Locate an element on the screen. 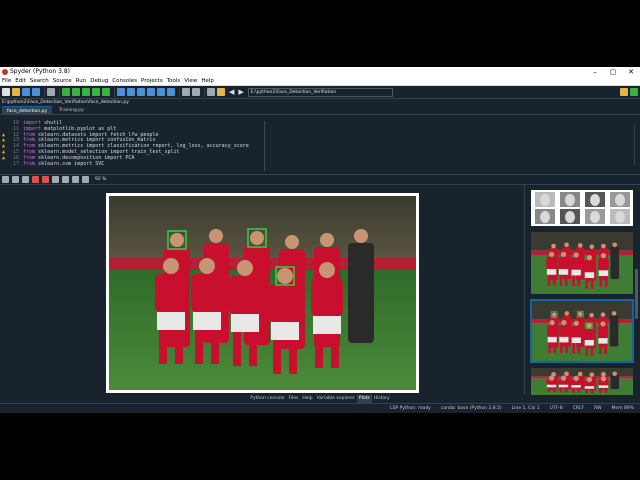 This screenshot has height=480, width=640. run-cell-icon is located at coordinates (76, 92).